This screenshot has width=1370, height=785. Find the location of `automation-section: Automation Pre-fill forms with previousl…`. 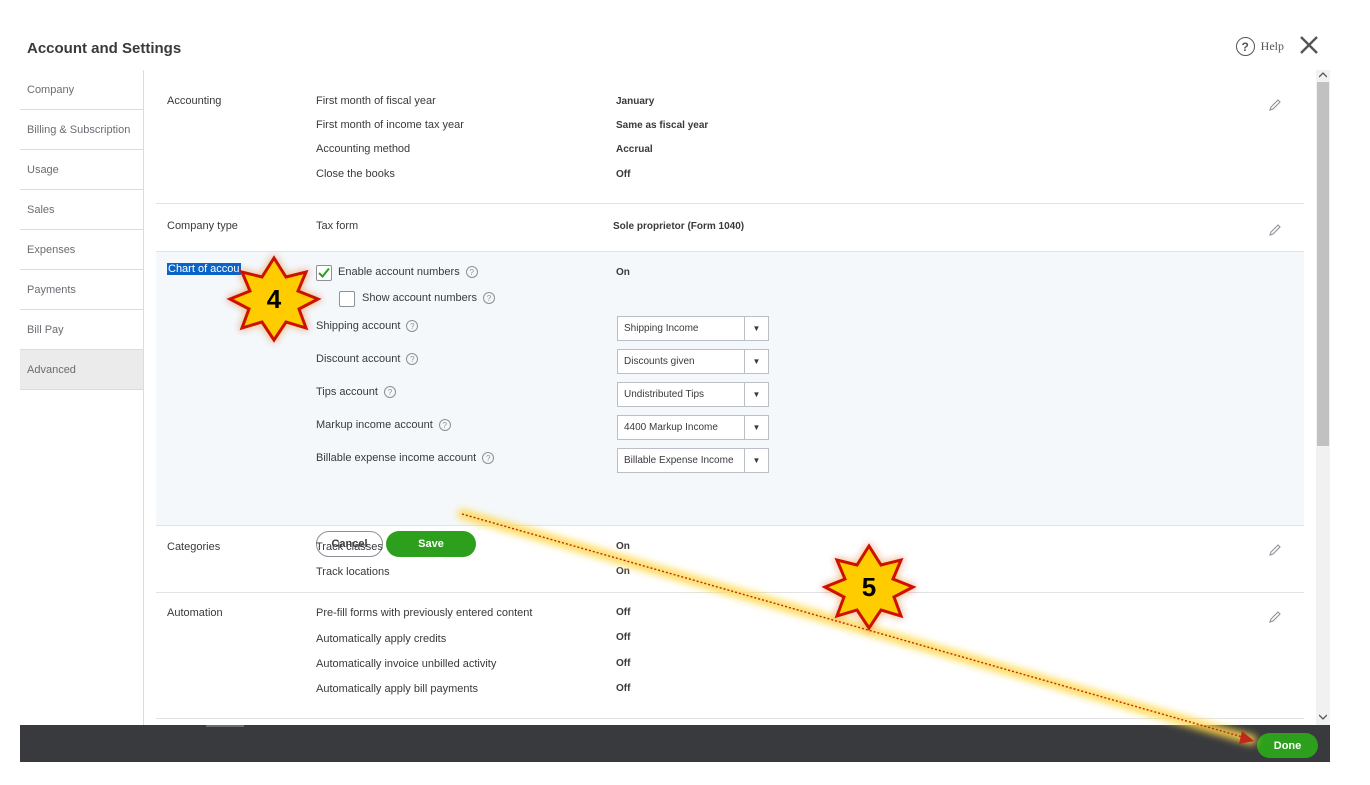

automation-section: Automation Pre-fill forms with previousl… is located at coordinates (730, 656).